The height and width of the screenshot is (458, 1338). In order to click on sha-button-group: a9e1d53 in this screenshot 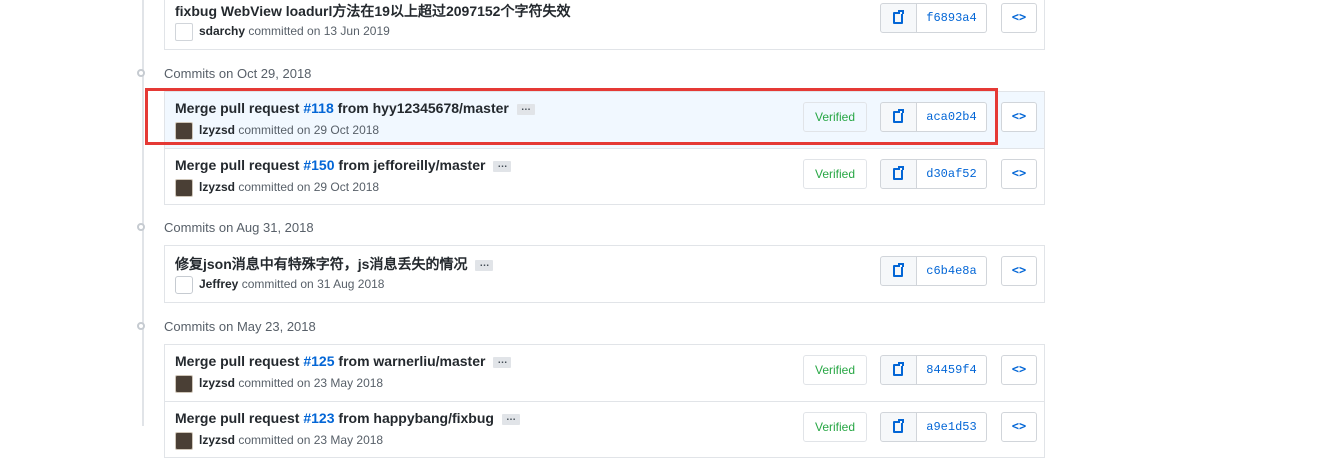, I will do `click(933, 427)`.